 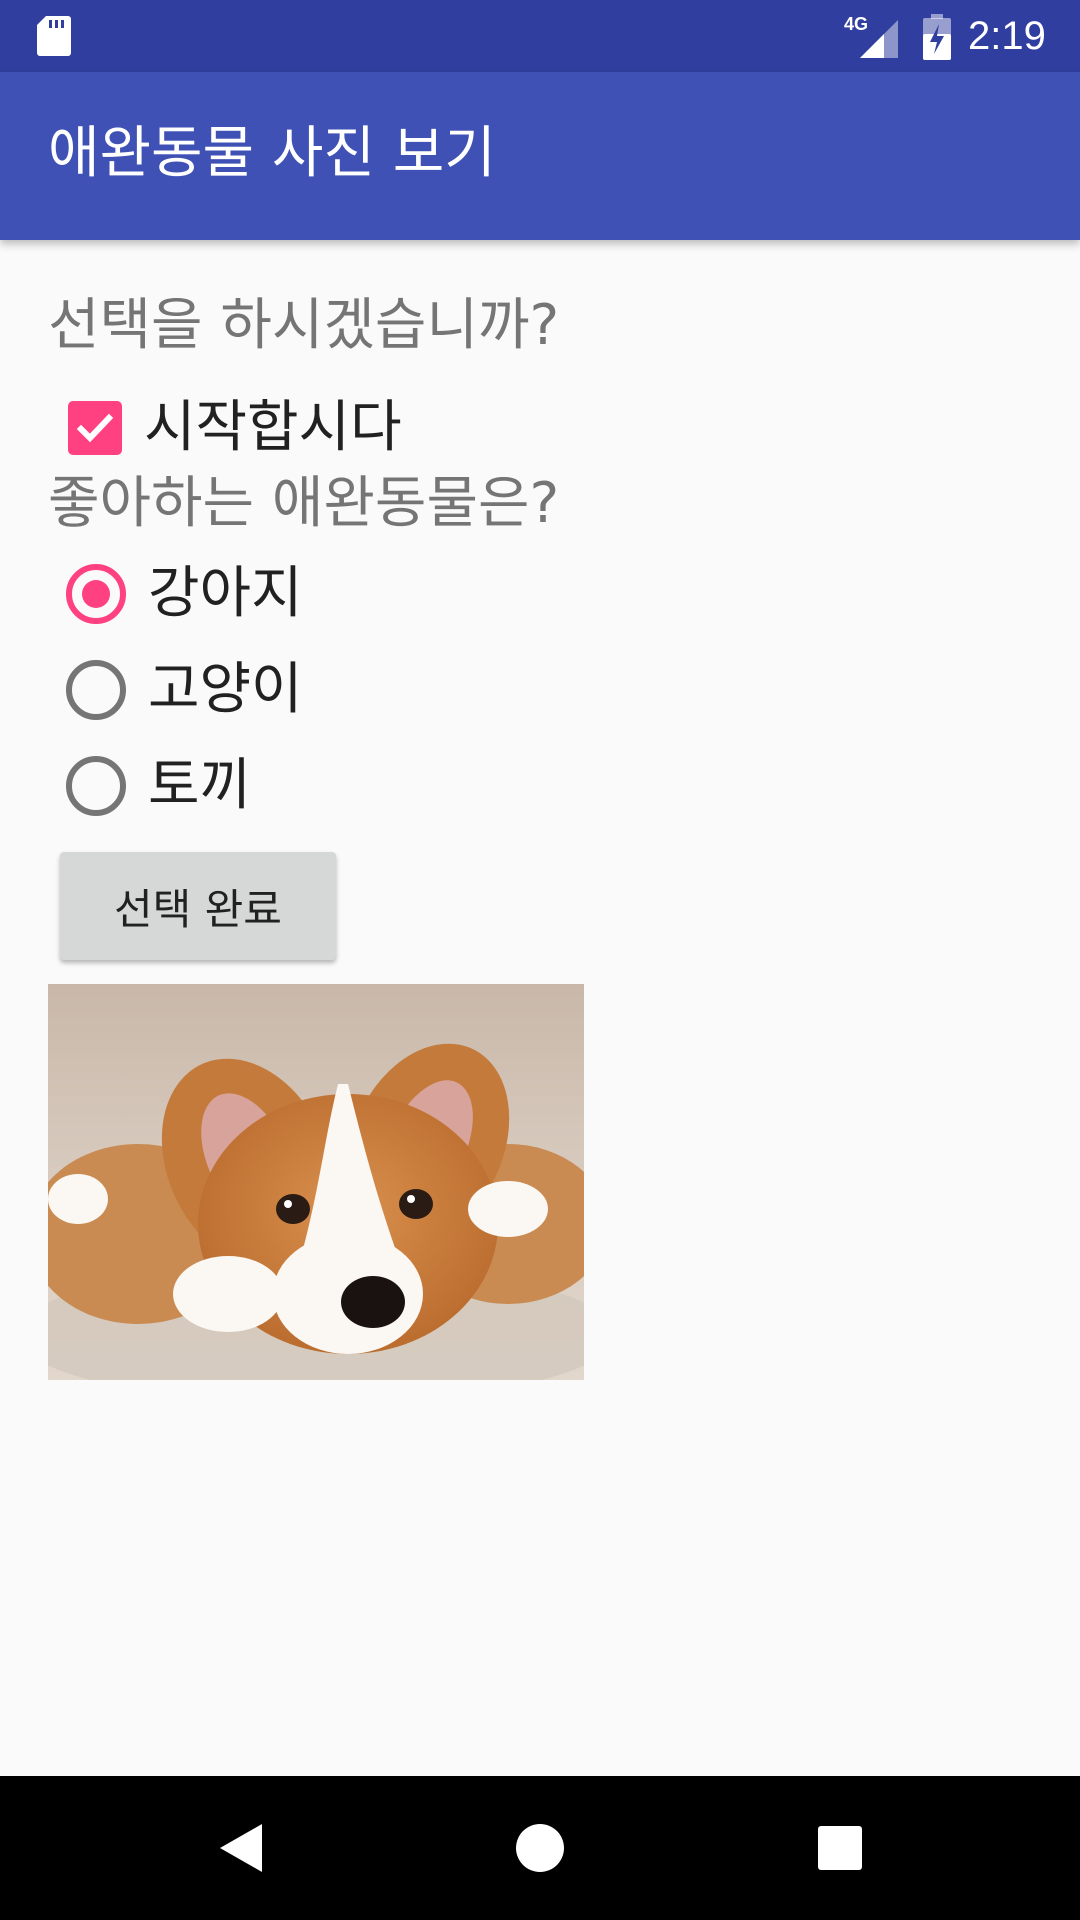 I want to click on status-bar: 4G 2:19, so click(x=540, y=36).